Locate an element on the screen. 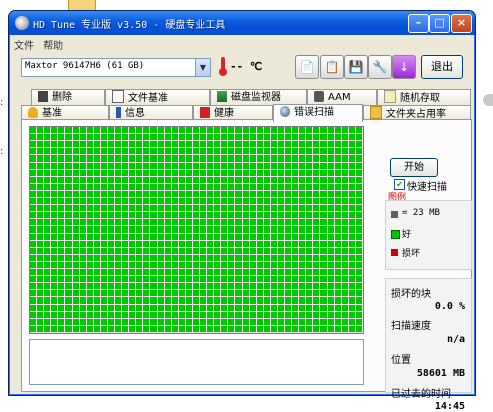 Image resolution: width=493 pixels, height=412 pixels. copy-screenshot-button: 📋 is located at coordinates (332, 67).